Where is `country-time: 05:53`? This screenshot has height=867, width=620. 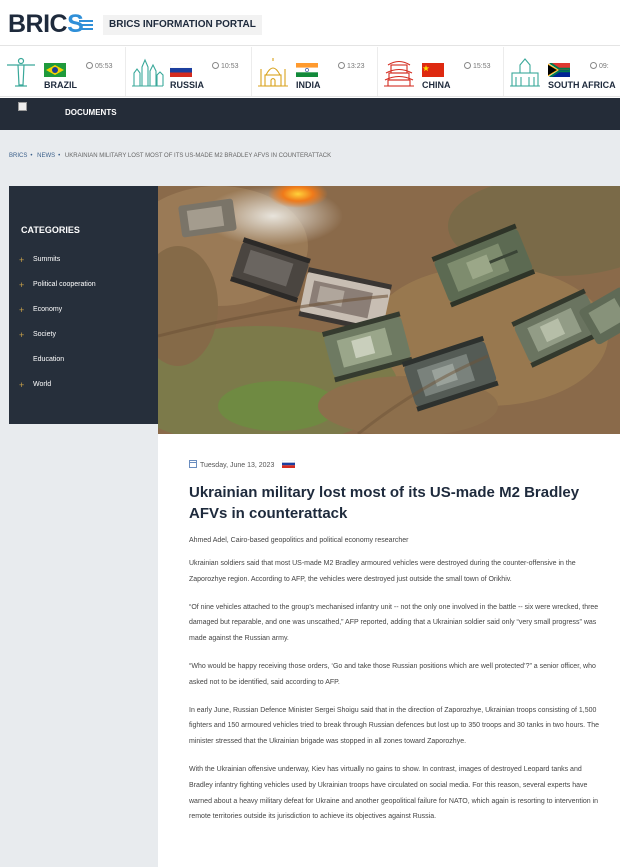 country-time: 05:53 is located at coordinates (99, 66).